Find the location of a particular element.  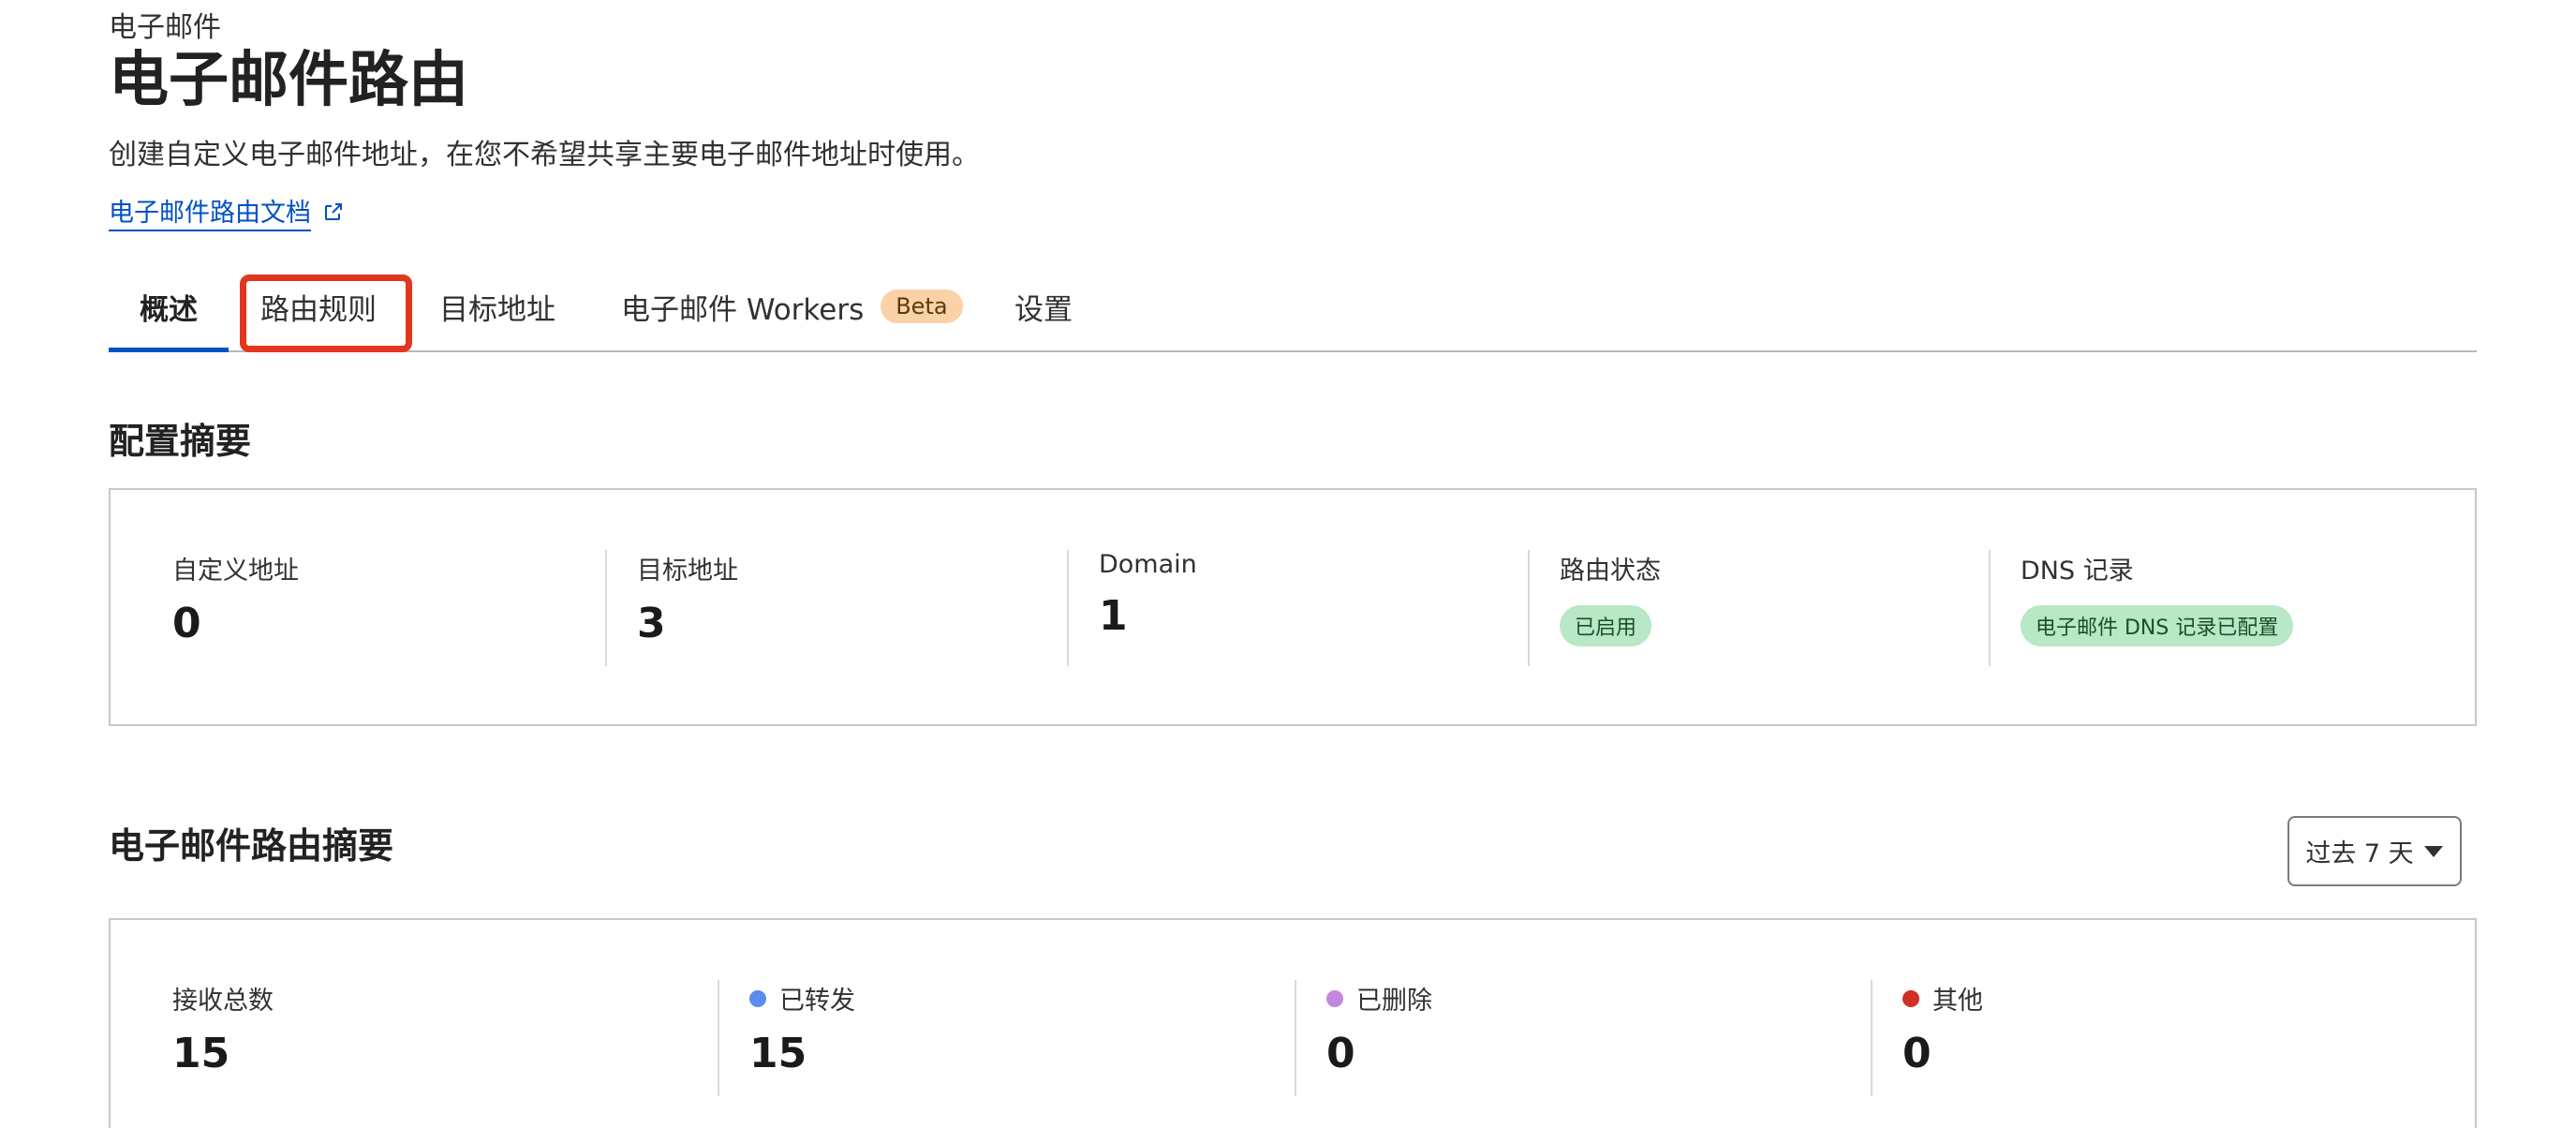

tab-settings: 设置 is located at coordinates (1043, 306).